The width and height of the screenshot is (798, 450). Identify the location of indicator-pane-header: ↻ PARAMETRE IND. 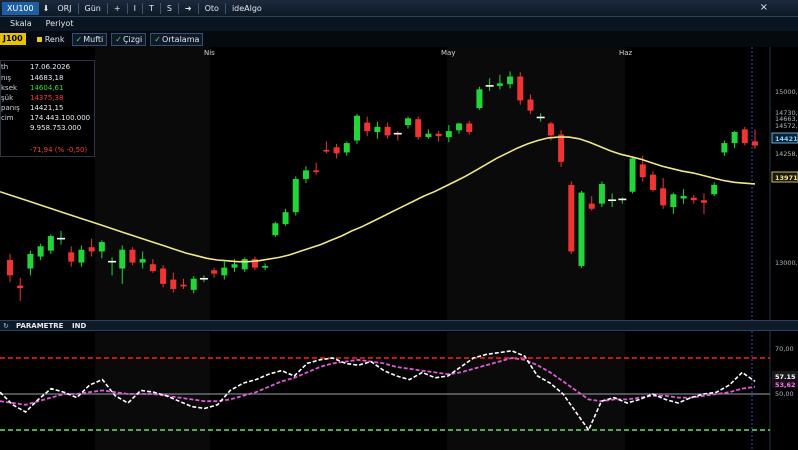
(399, 325).